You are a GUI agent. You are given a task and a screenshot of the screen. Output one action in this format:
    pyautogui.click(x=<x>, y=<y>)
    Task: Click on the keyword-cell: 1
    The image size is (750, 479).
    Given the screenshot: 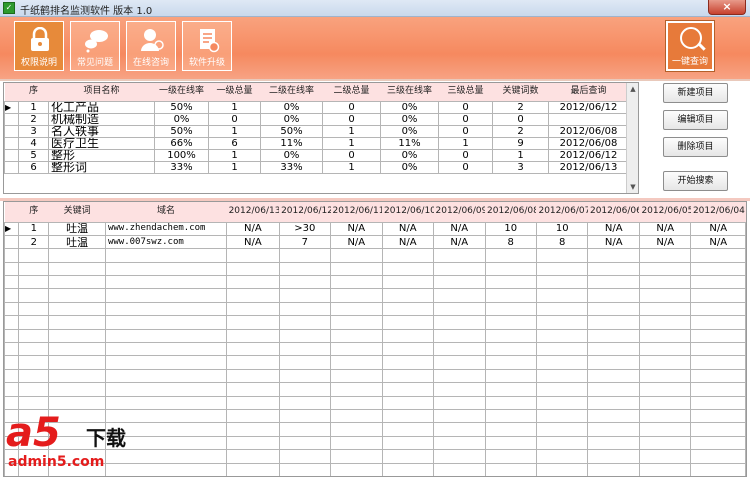 What is the action you would take?
    pyautogui.click(x=34, y=228)
    